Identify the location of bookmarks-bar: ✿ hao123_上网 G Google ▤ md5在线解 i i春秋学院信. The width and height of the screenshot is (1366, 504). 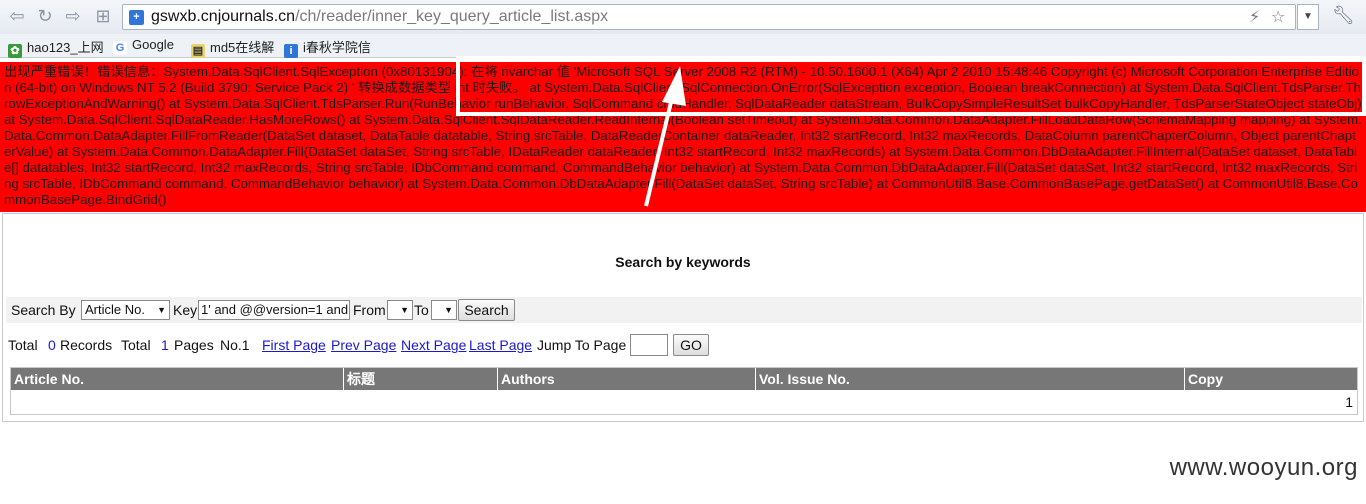
(683, 46).